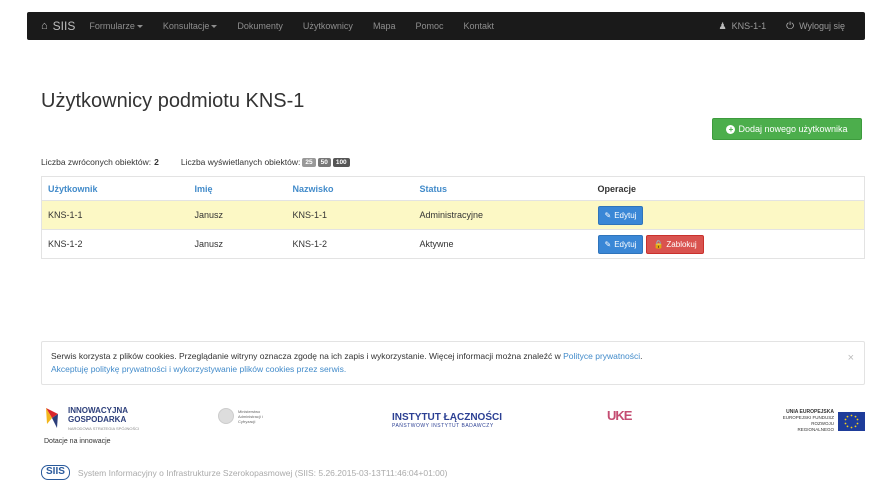  What do you see at coordinates (384, 26) in the screenshot?
I see `nav-mapa: Mapa` at bounding box center [384, 26].